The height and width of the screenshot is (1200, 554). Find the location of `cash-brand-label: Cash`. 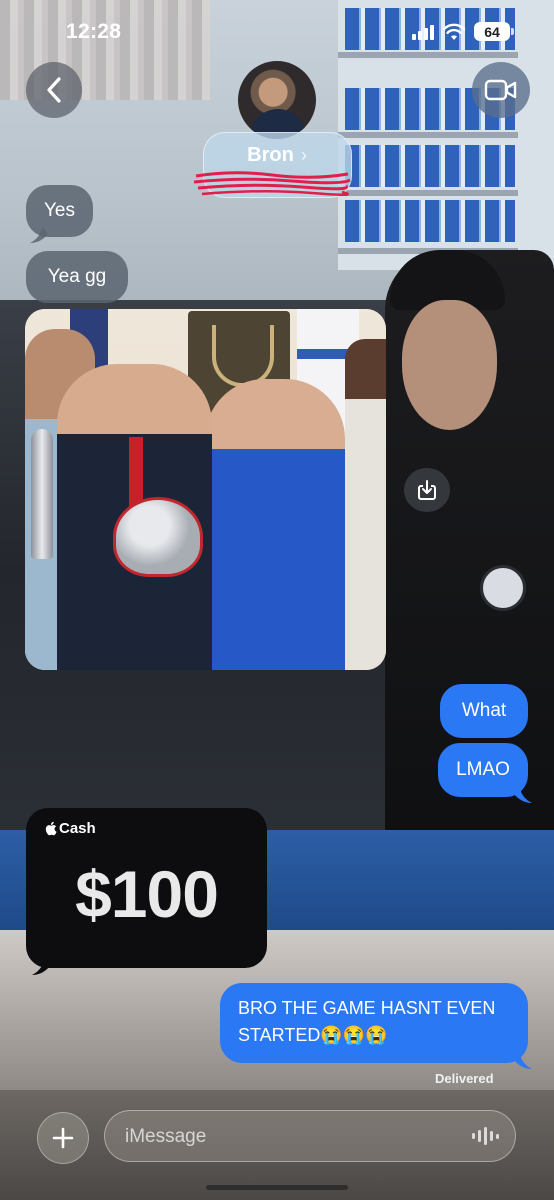

cash-brand-label: Cash is located at coordinates (77, 828).